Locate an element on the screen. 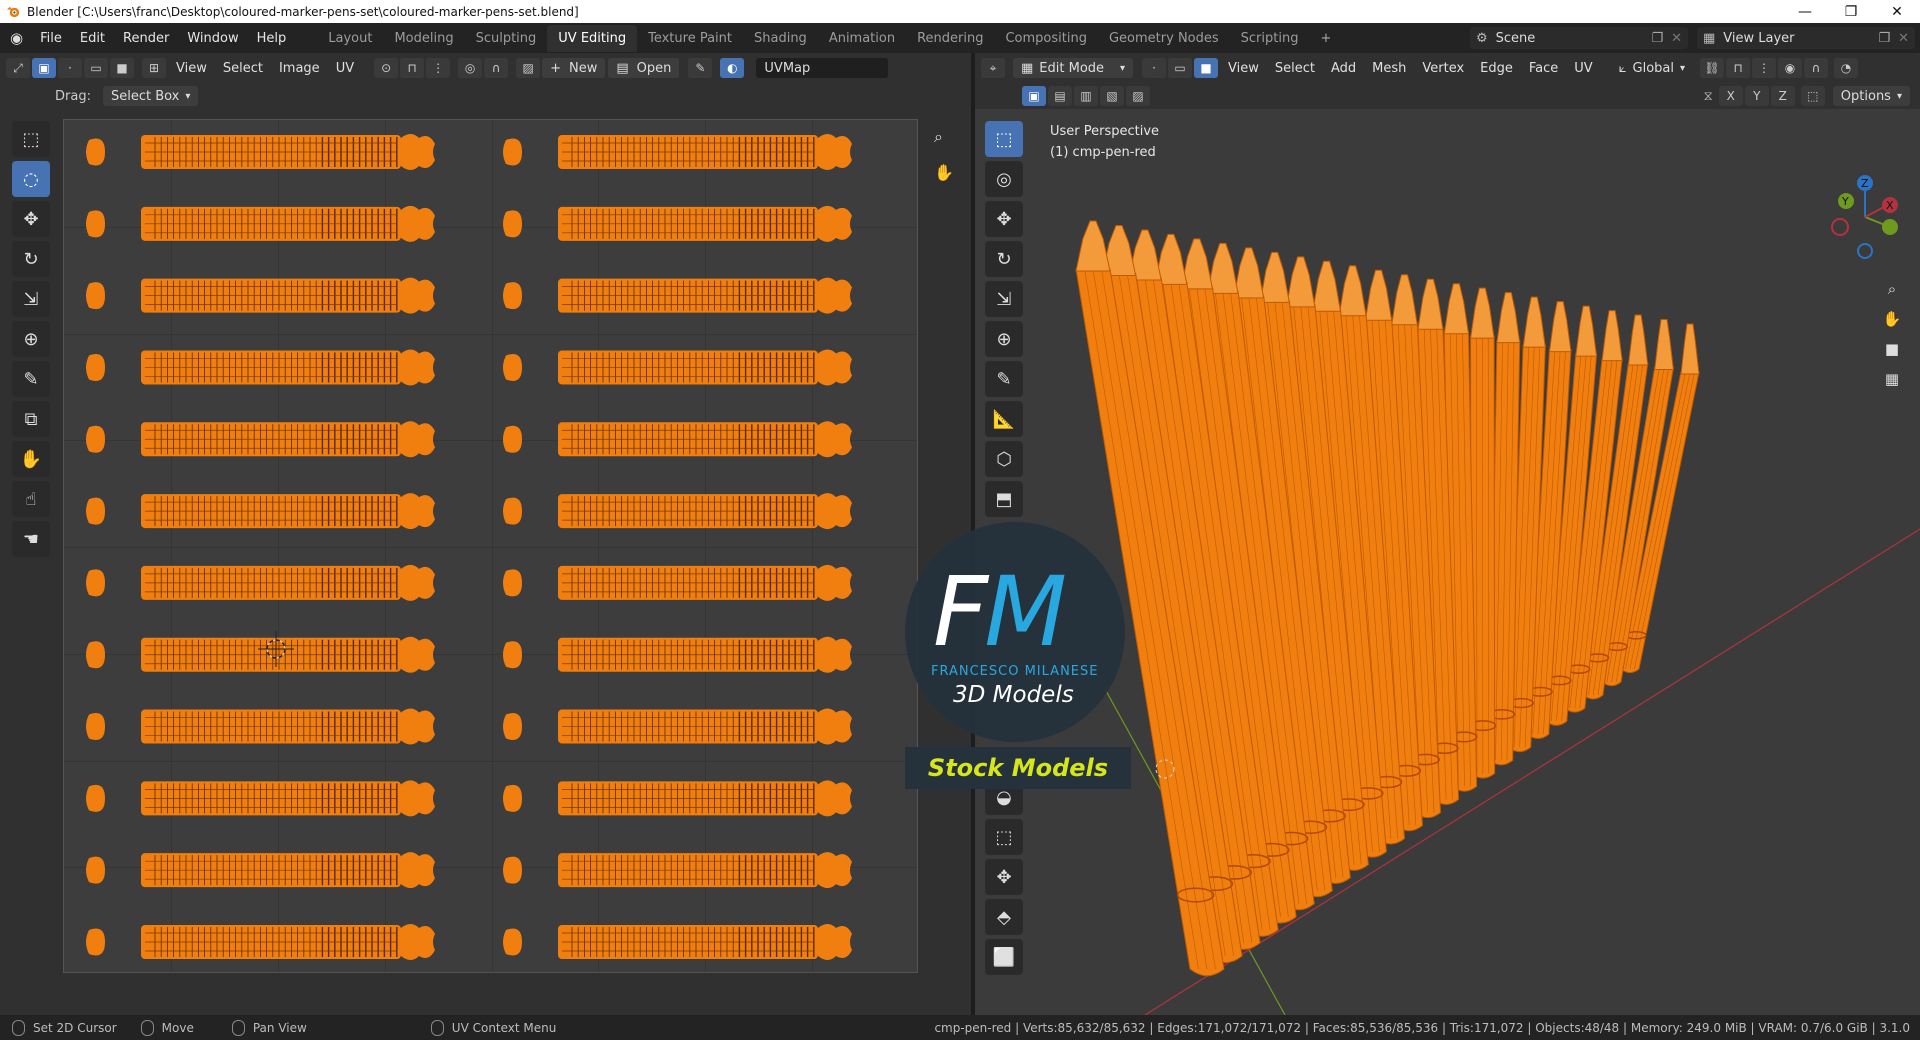 The image size is (1920, 1040). tab-layout: Layout is located at coordinates (350, 38).